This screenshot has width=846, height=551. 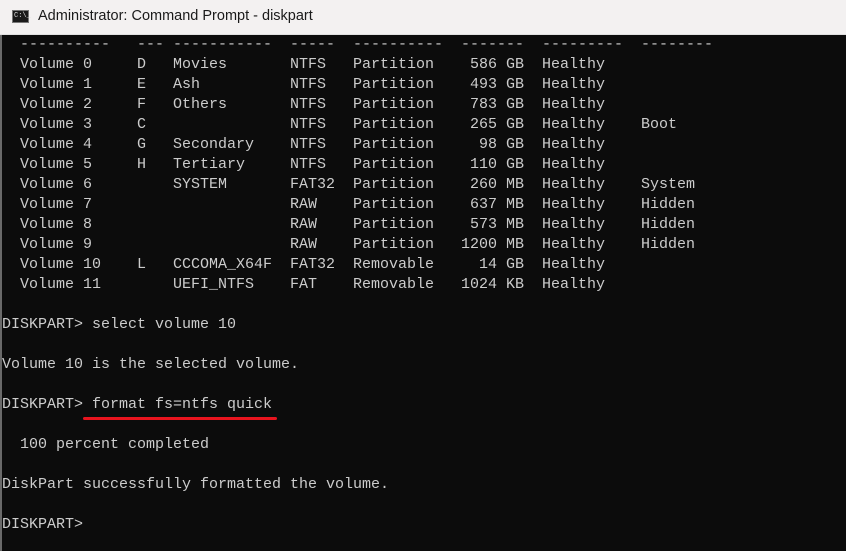 What do you see at coordinates (501, 264) in the screenshot?
I see `size-cell: 14 GB` at bounding box center [501, 264].